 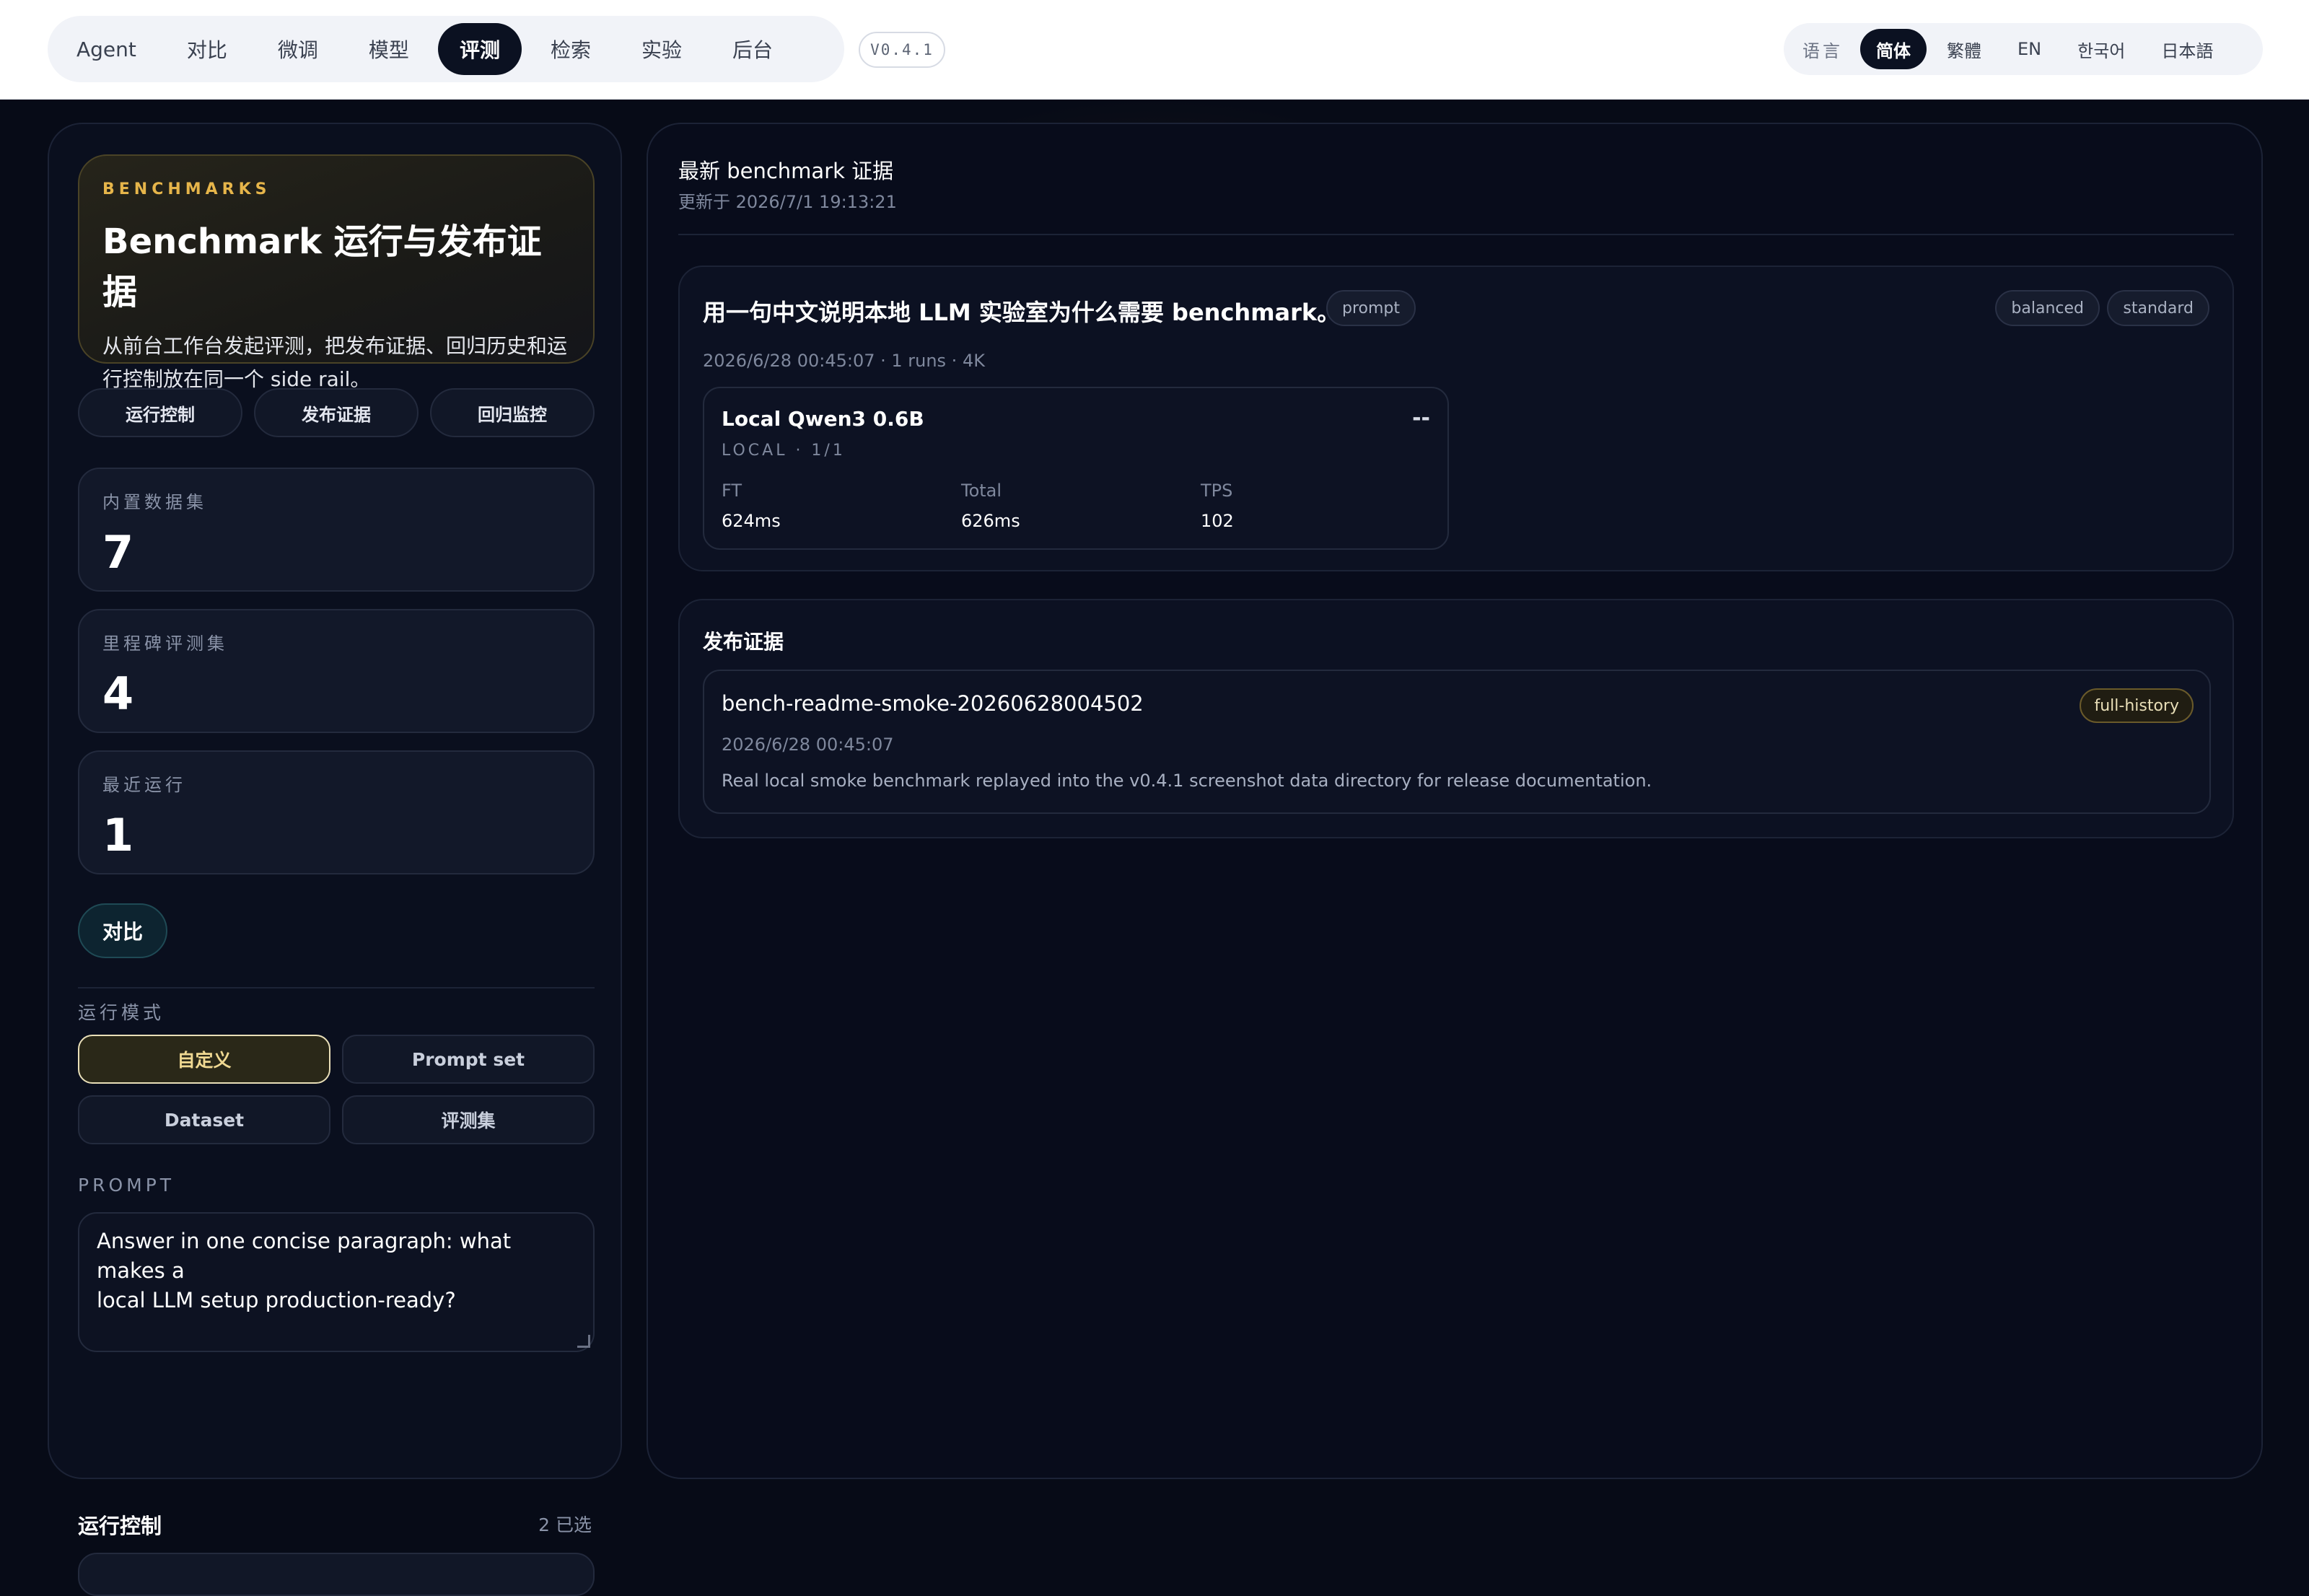 I want to click on metric-value: 626ms, so click(x=990, y=521).